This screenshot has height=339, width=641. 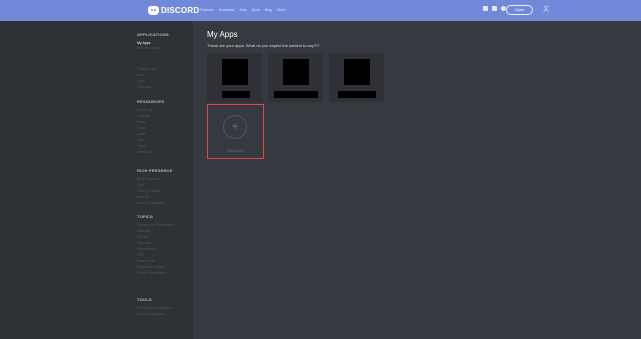 What do you see at coordinates (145, 216) in the screenshot?
I see `section-topics: TOPICS` at bounding box center [145, 216].